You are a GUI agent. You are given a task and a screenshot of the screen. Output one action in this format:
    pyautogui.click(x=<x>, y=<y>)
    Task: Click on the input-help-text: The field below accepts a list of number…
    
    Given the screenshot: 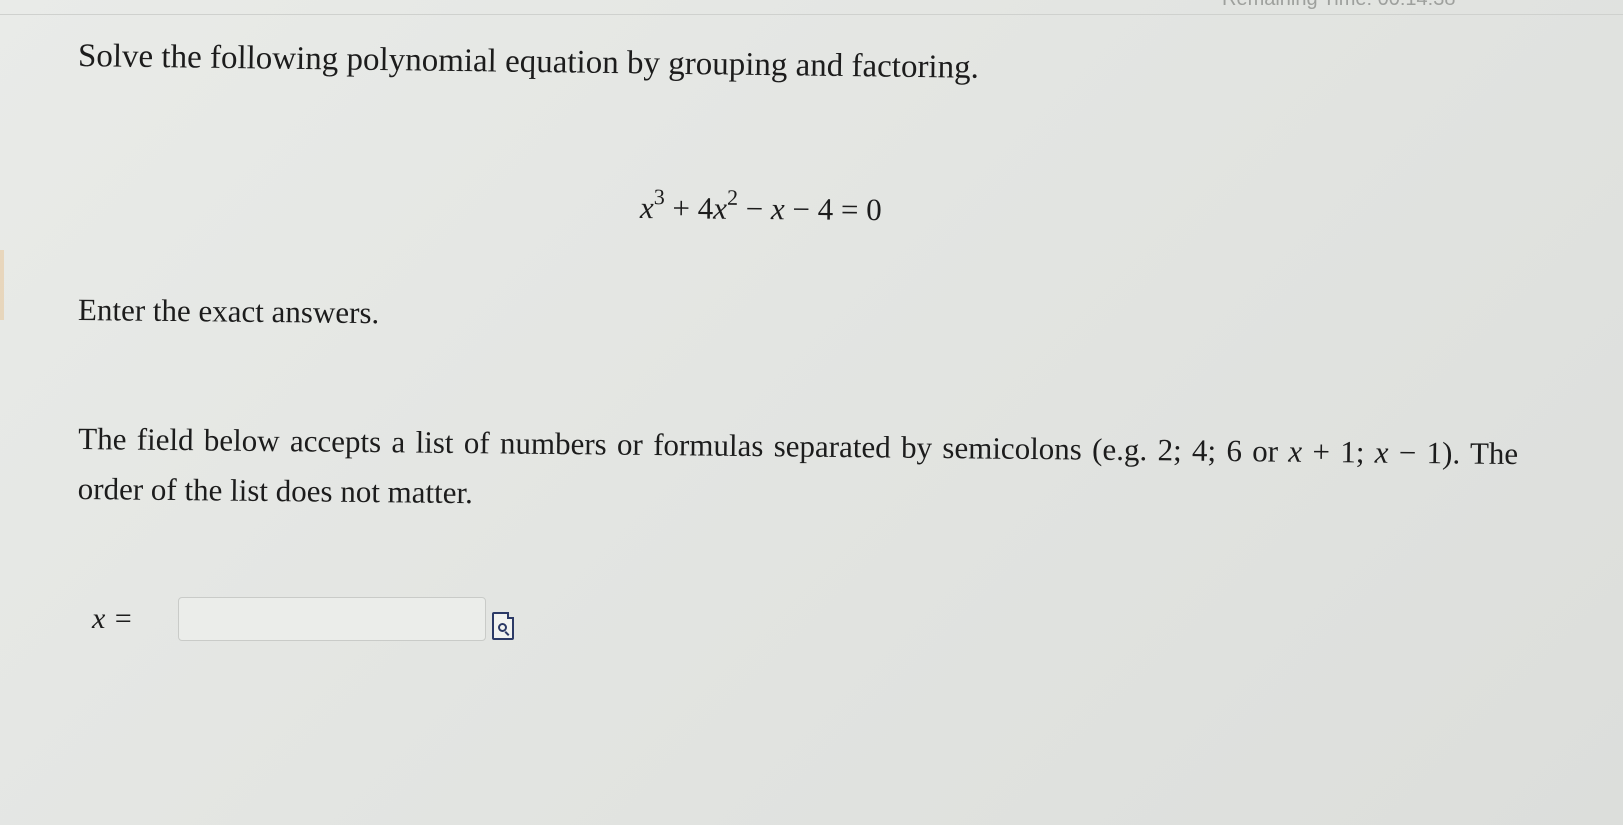 What is the action you would take?
    pyautogui.click(x=798, y=471)
    